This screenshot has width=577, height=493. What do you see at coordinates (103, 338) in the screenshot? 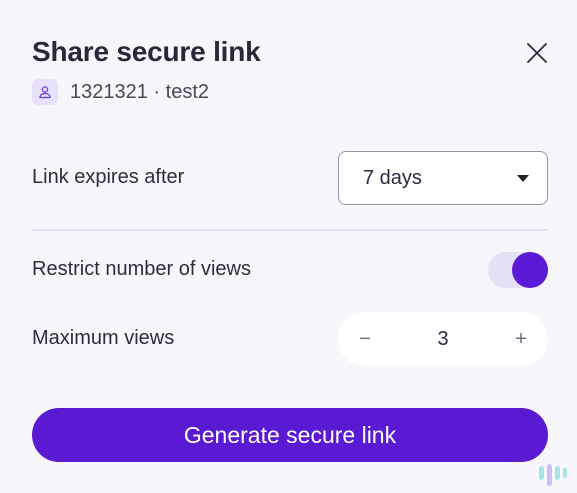
I see `max-views-label: Maximum views` at bounding box center [103, 338].